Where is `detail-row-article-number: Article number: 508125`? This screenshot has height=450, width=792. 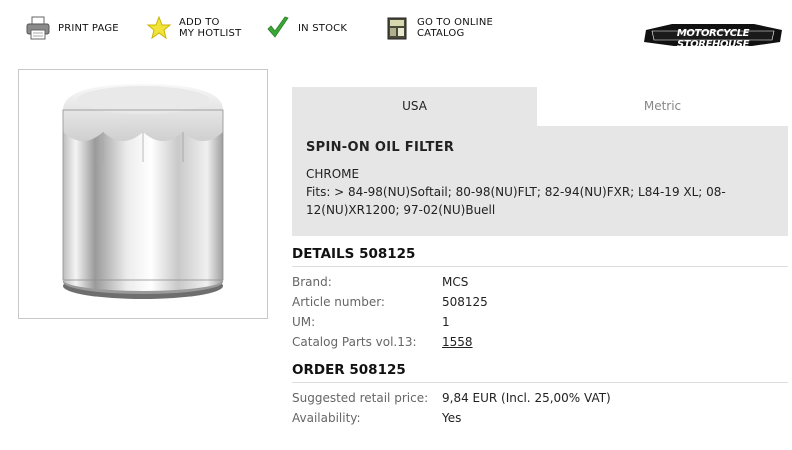
detail-row-article-number: Article number: 508125 is located at coordinates (540, 305).